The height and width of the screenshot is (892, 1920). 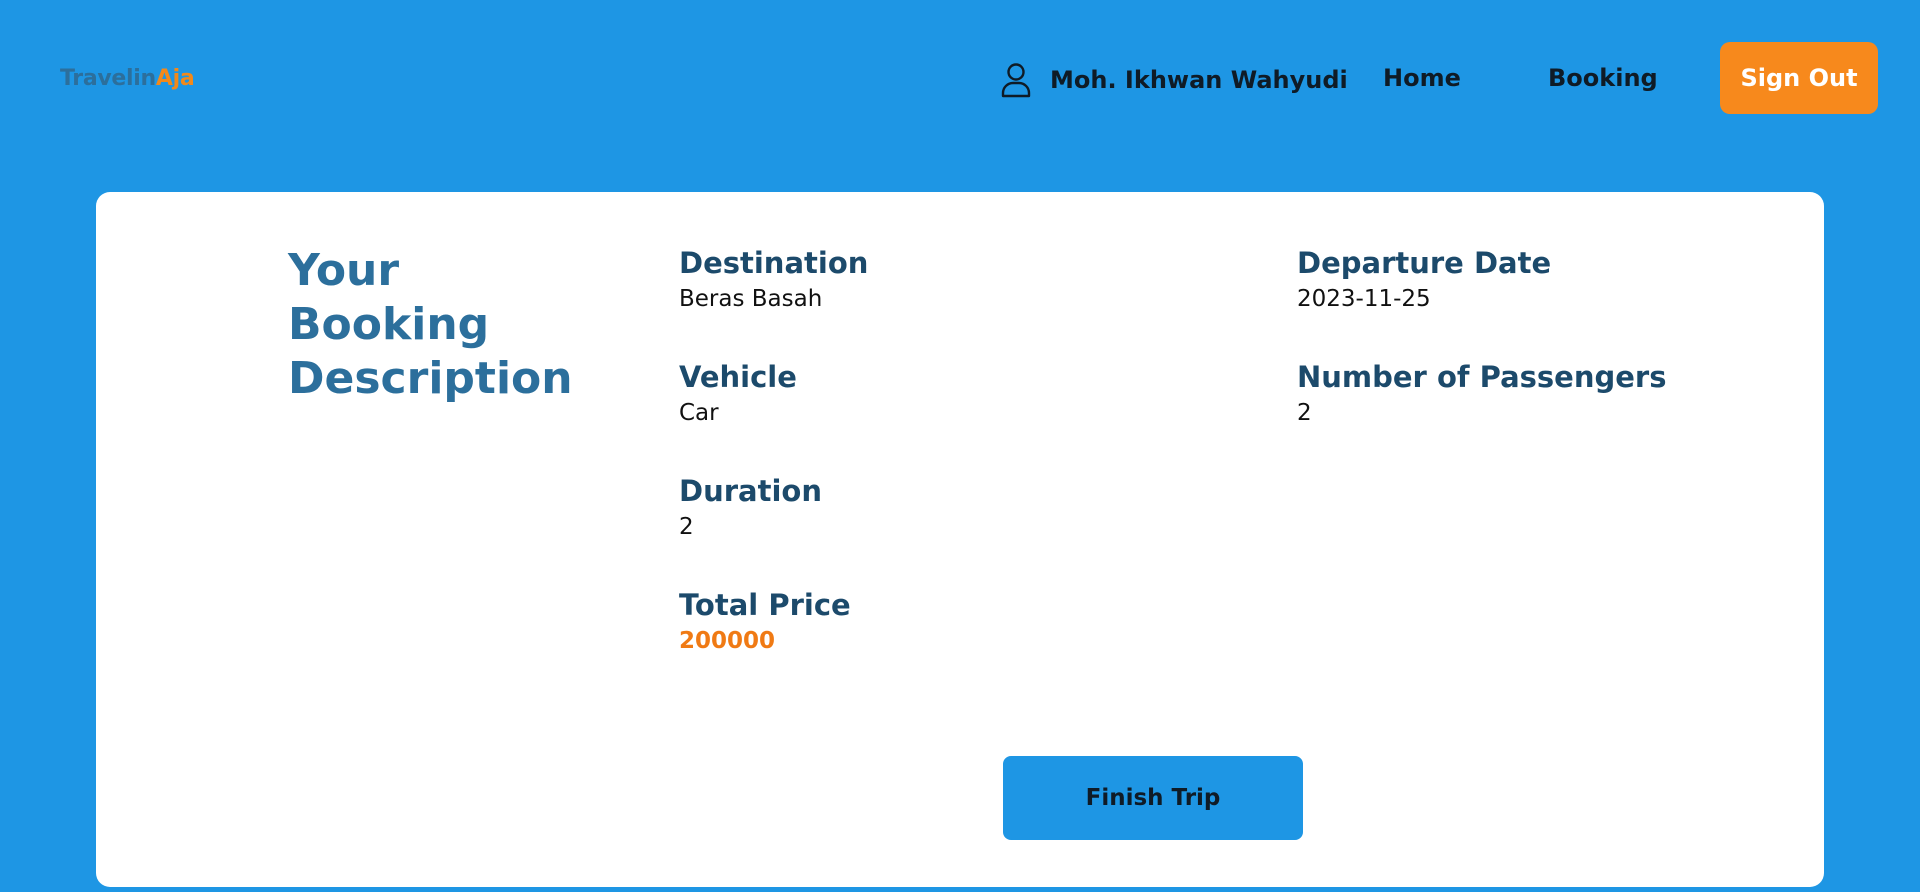 I want to click on brand-logo: TravelinAja, so click(x=127, y=78).